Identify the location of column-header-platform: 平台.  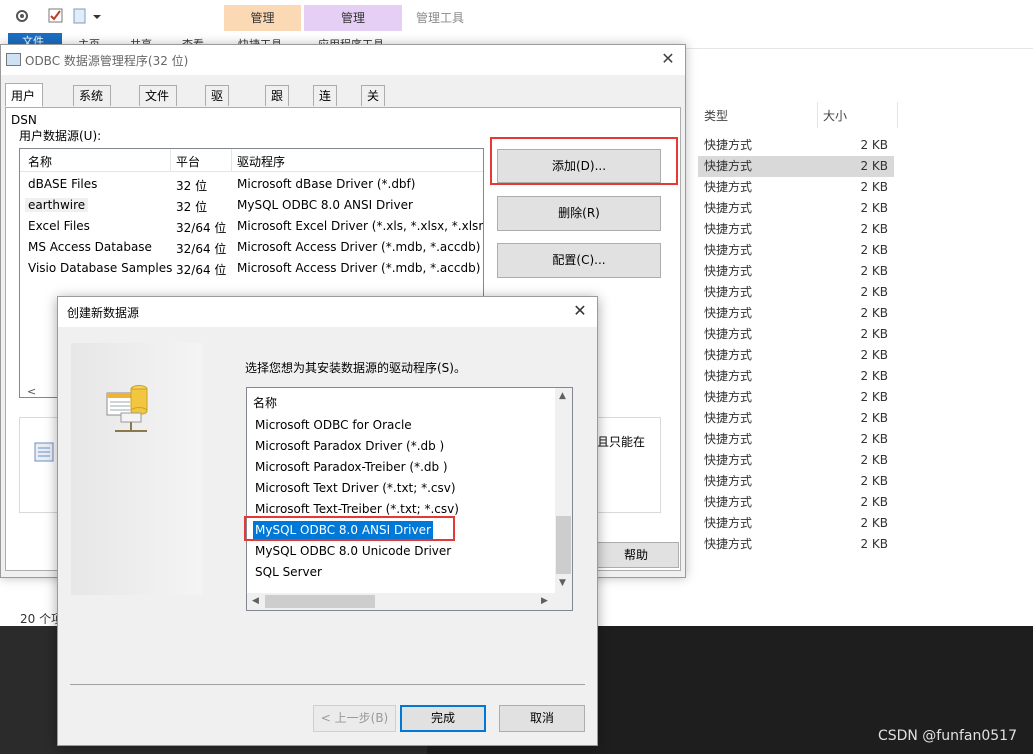
(188, 161).